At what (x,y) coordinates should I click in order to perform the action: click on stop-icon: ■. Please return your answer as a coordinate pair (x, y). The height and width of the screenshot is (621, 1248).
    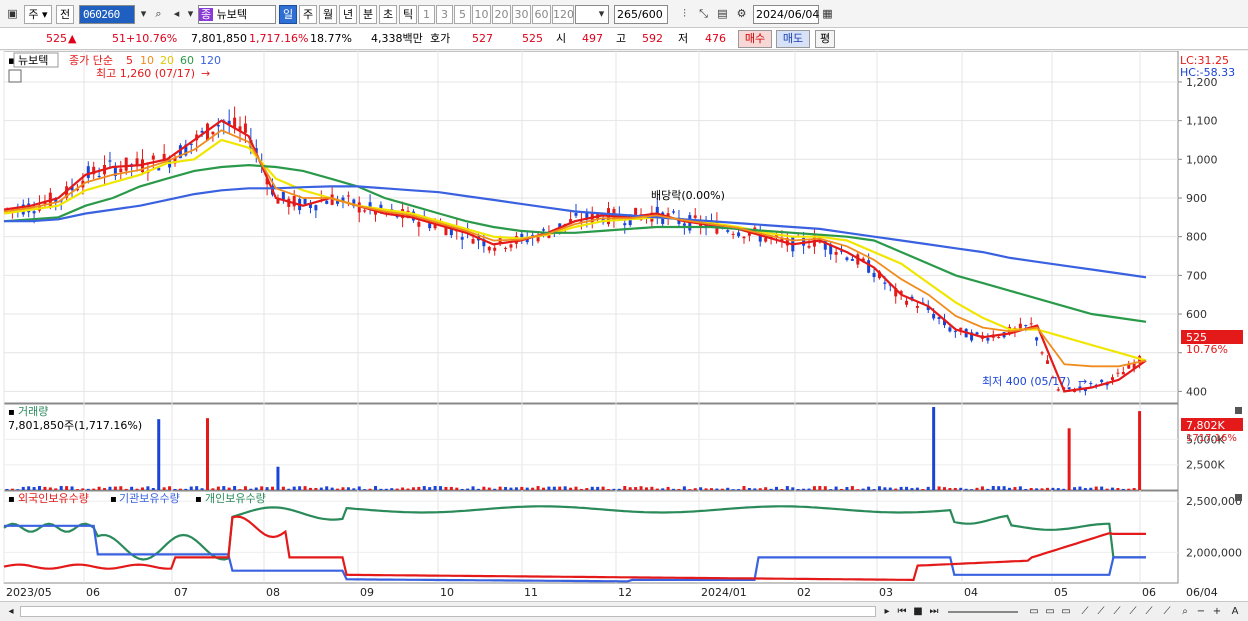
    Looking at the image, I should click on (918, 611).